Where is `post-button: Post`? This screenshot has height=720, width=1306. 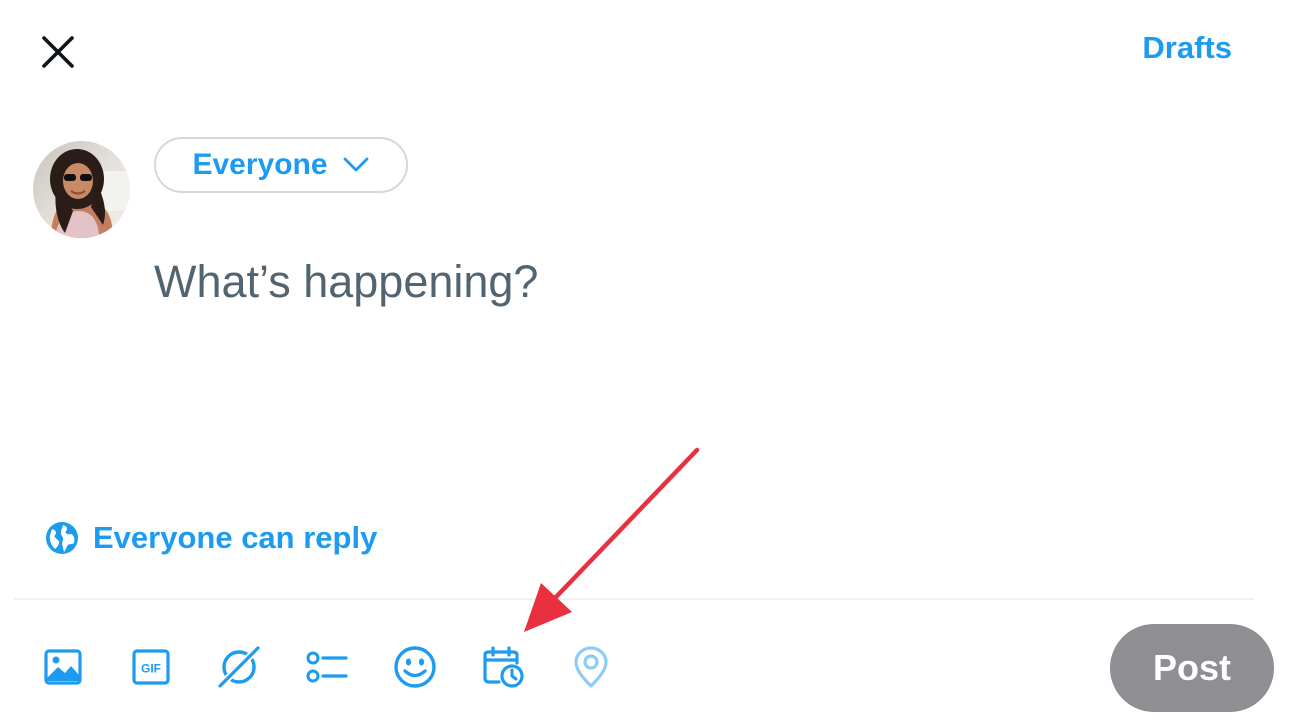
post-button: Post is located at coordinates (1192, 668).